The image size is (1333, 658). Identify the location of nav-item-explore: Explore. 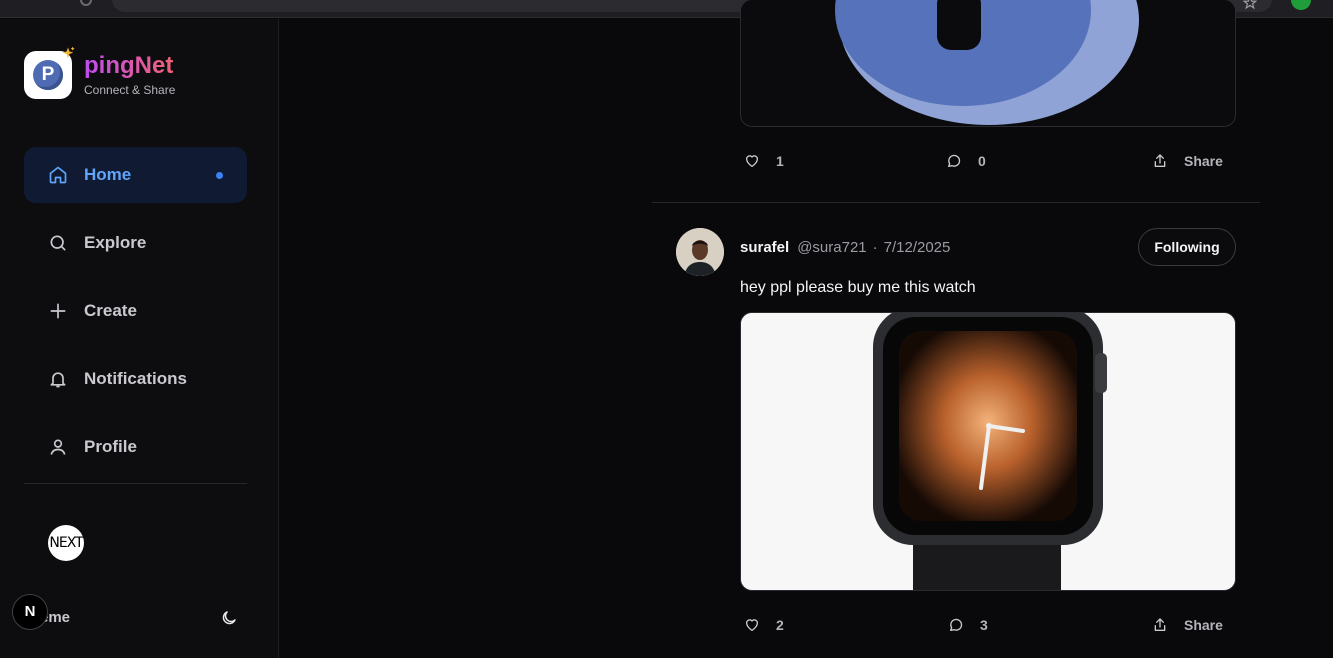
(135, 243).